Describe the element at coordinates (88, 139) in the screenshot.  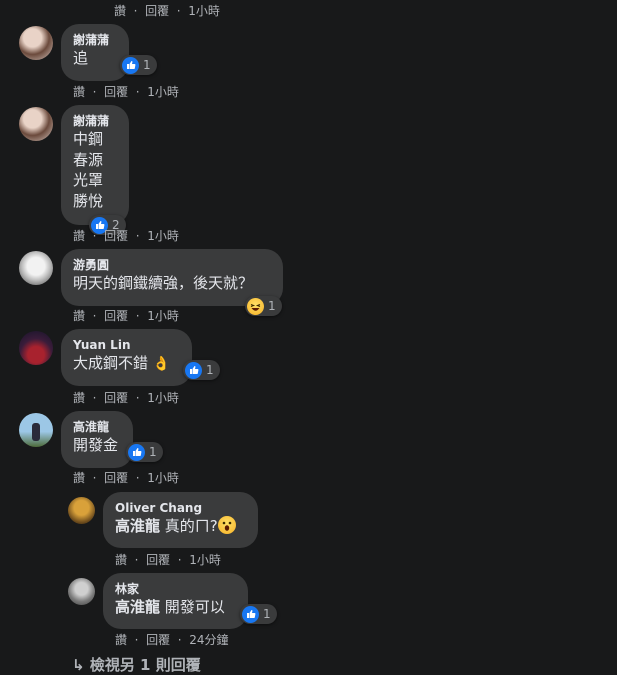
I see `comment-text-line: 中鋼` at that location.